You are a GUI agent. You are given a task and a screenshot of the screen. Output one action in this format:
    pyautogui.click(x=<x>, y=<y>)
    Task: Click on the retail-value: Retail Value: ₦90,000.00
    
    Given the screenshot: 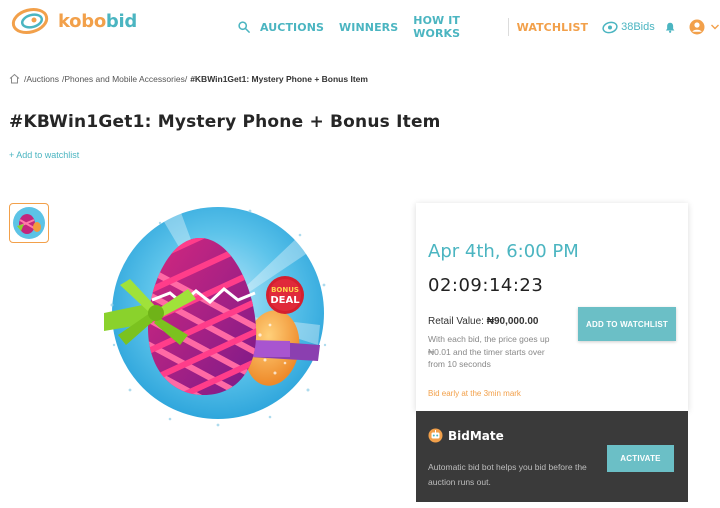 What is the action you would take?
    pyautogui.click(x=483, y=321)
    